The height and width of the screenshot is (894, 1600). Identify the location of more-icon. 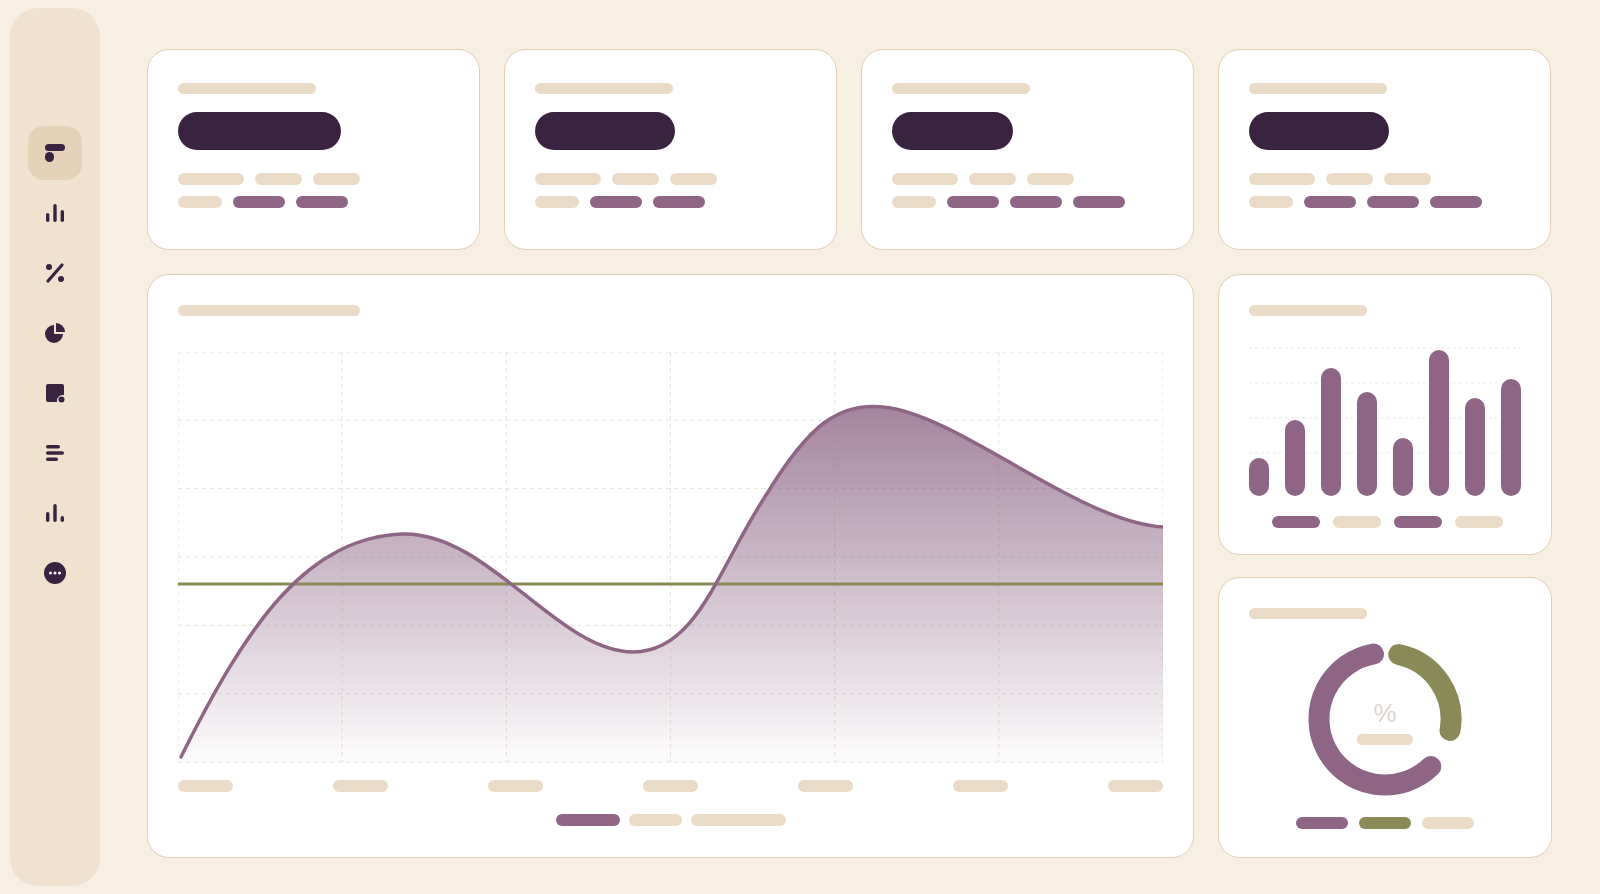
(55, 573).